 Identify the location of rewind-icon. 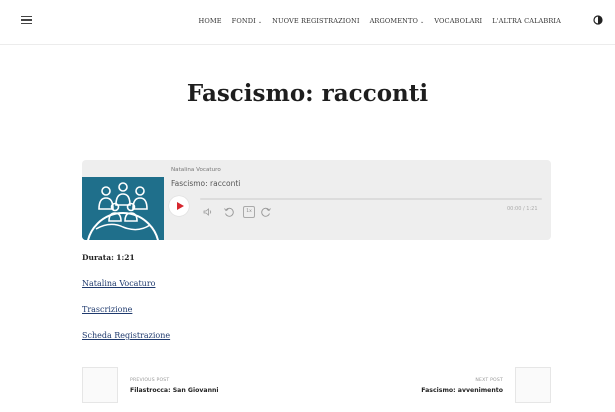
(229, 212).